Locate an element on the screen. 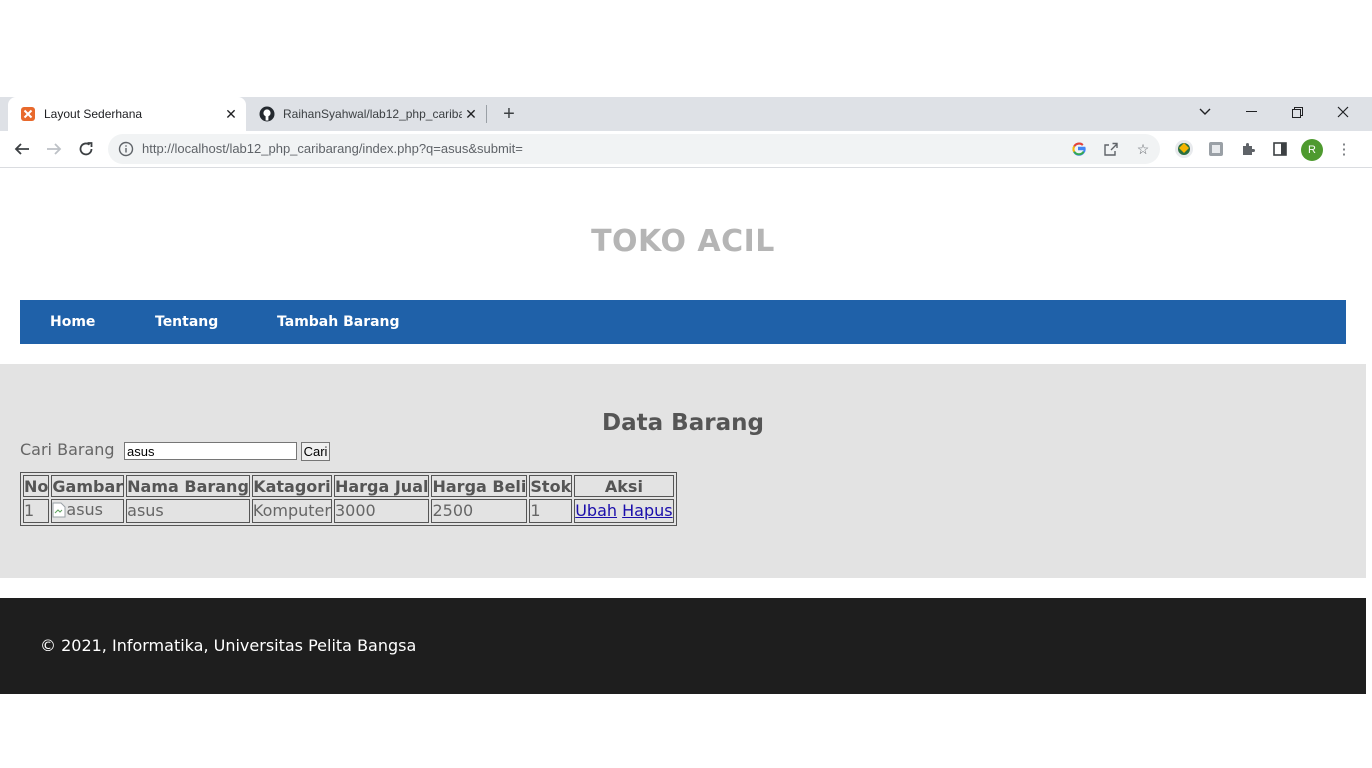 The image size is (1372, 768). column-header: Stok is located at coordinates (551, 486).